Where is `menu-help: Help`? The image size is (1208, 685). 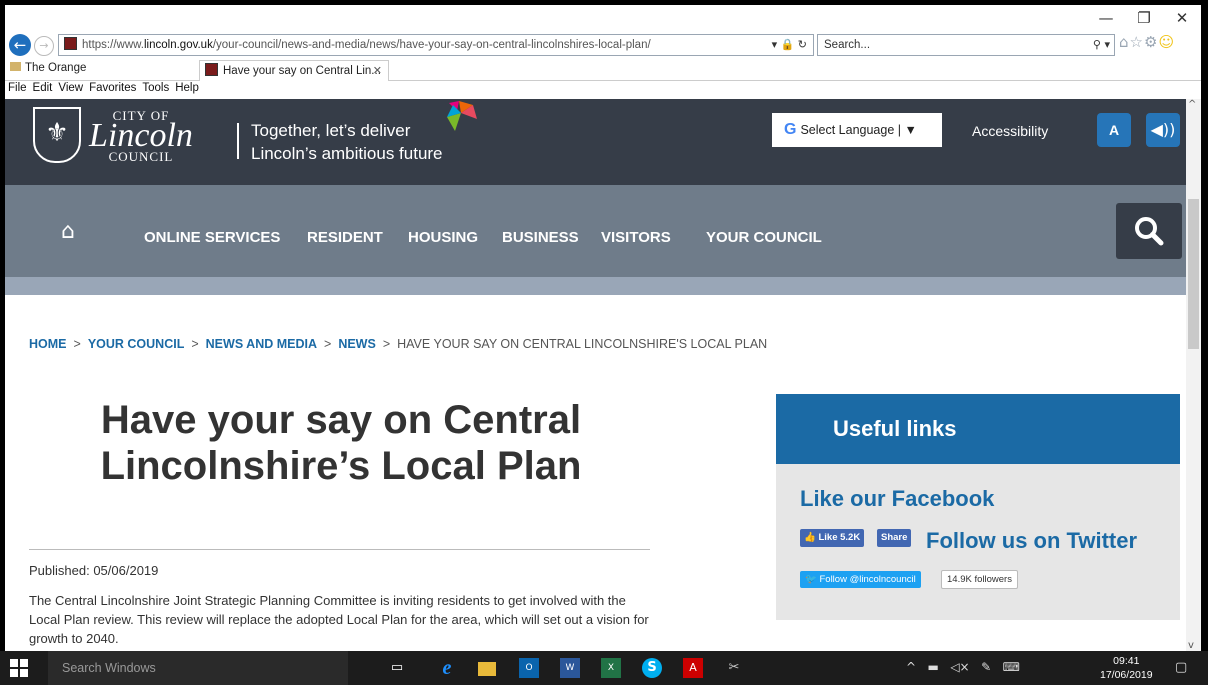
menu-help: Help is located at coordinates (187, 88).